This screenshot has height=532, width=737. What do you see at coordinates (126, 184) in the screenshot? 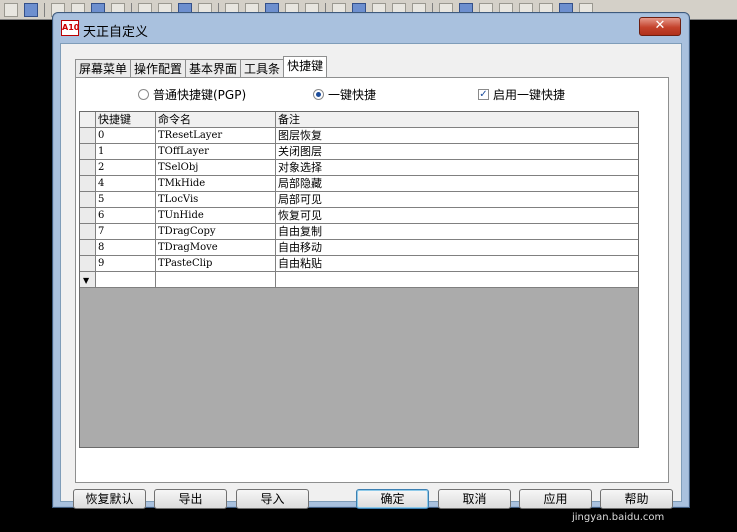
I see `shortcut-key-cell: 4` at bounding box center [126, 184].